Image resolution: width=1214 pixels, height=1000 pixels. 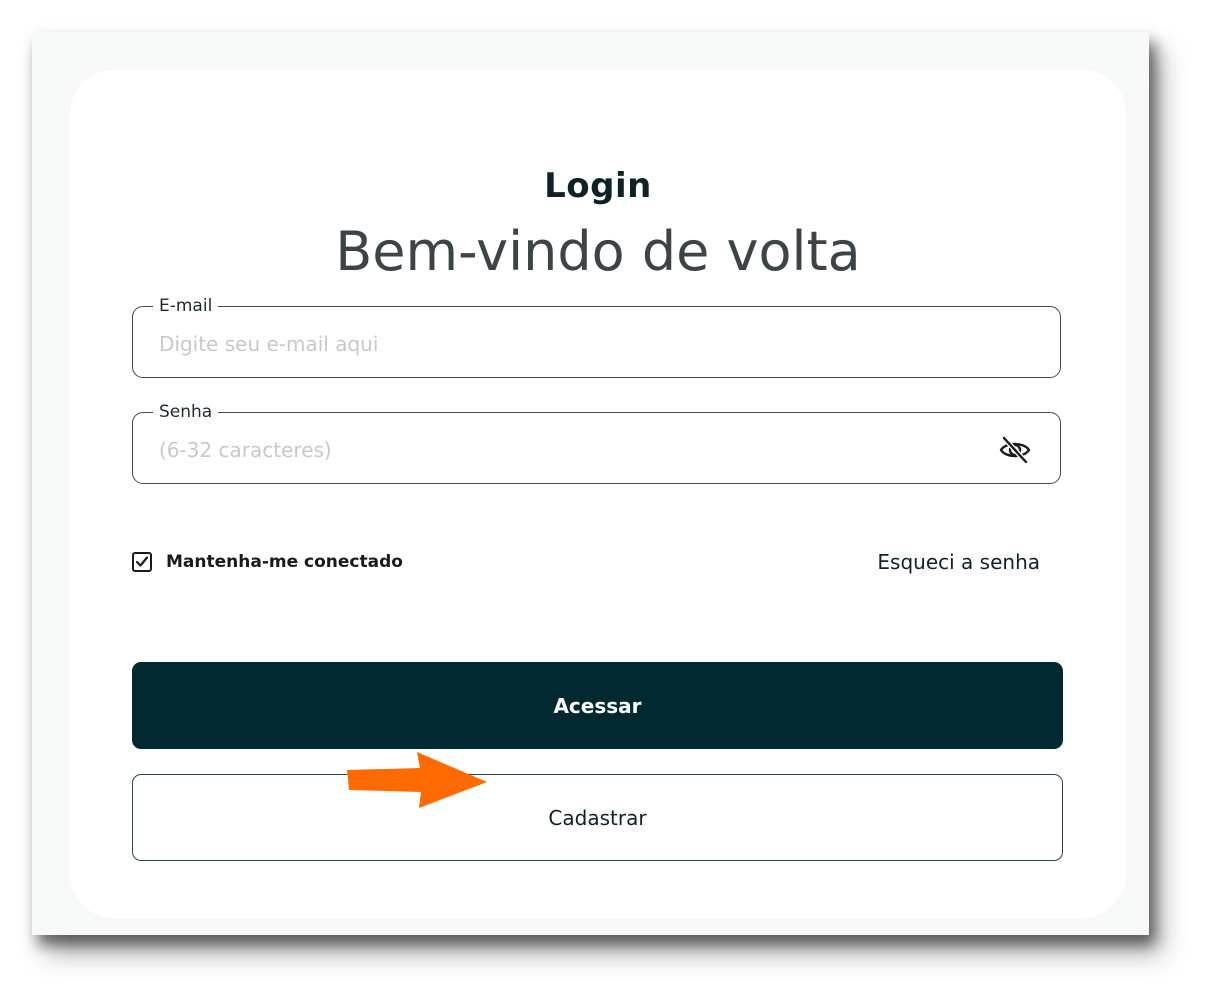 I want to click on password-field: Senha, so click(x=596, y=442).